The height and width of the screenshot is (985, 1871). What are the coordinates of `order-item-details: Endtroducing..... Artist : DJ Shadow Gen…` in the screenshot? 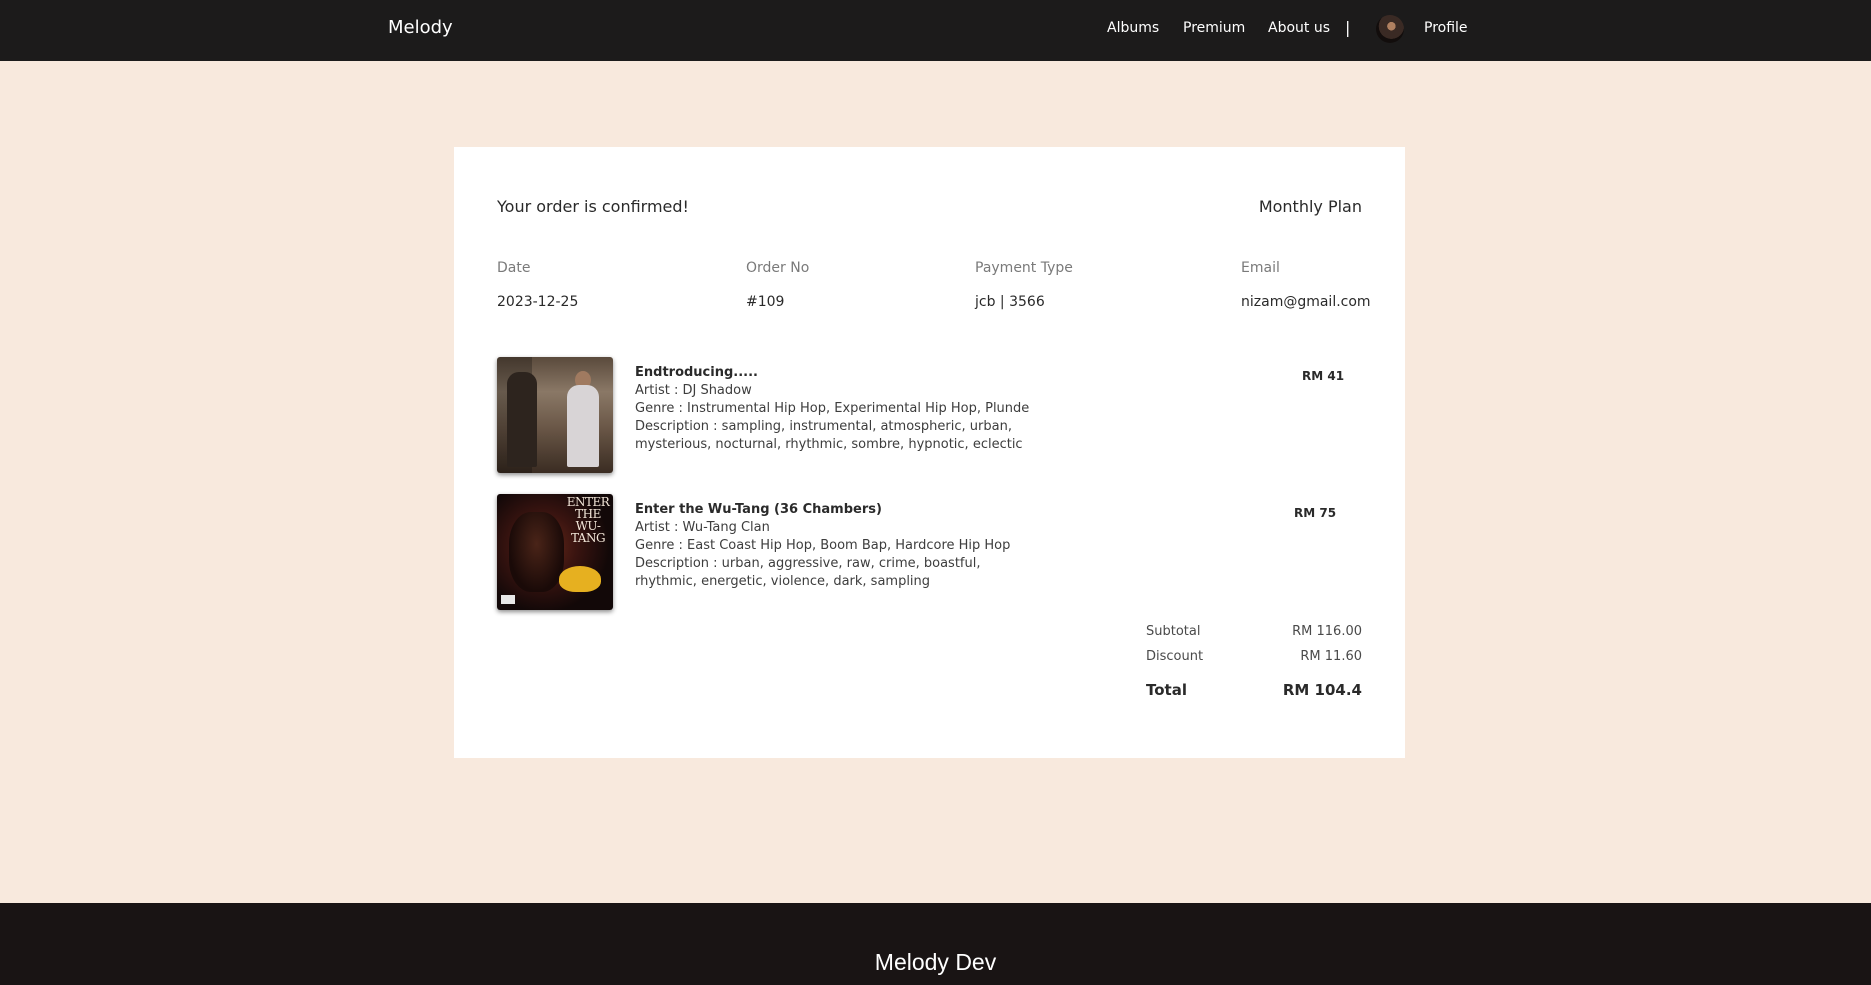 It's located at (915, 409).